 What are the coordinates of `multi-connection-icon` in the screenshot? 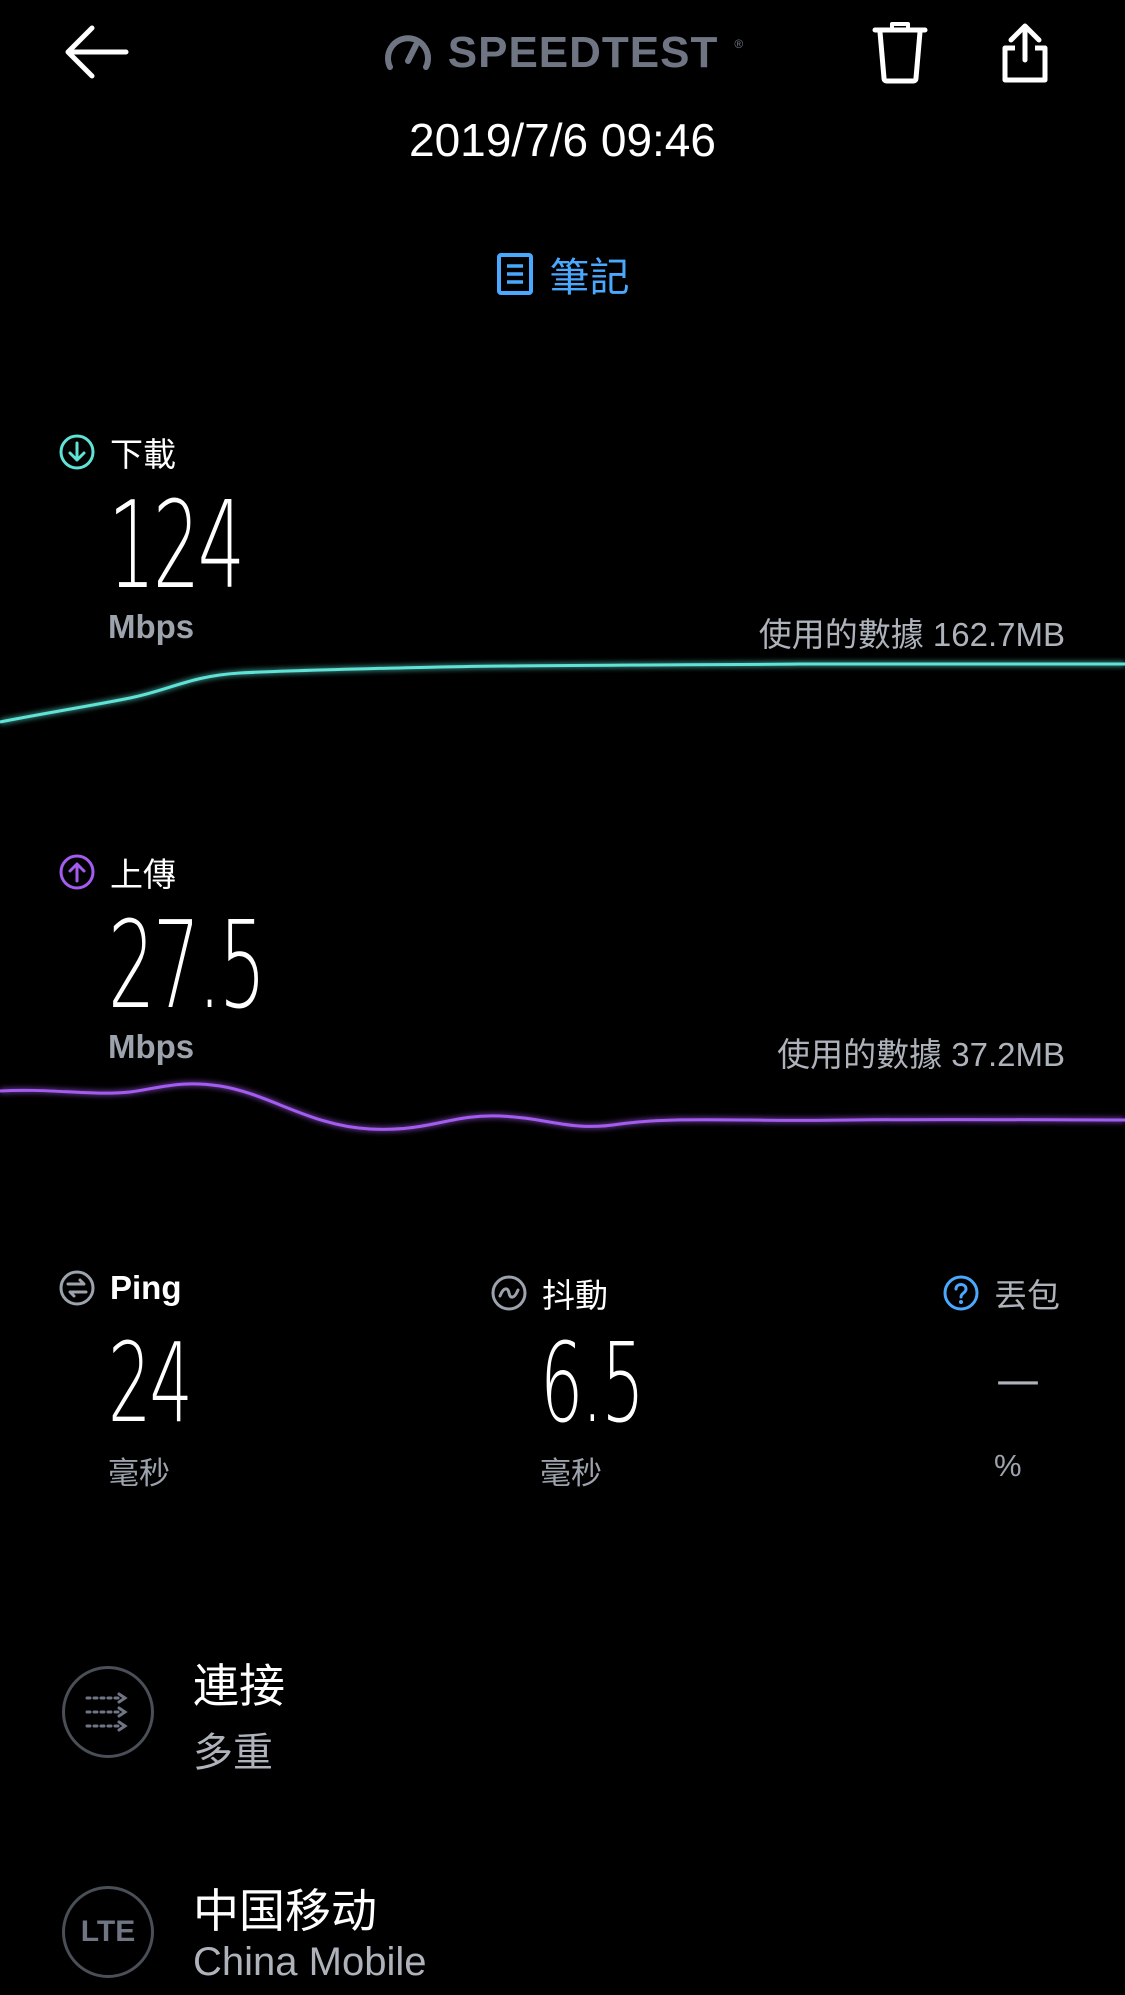 It's located at (106, 1712).